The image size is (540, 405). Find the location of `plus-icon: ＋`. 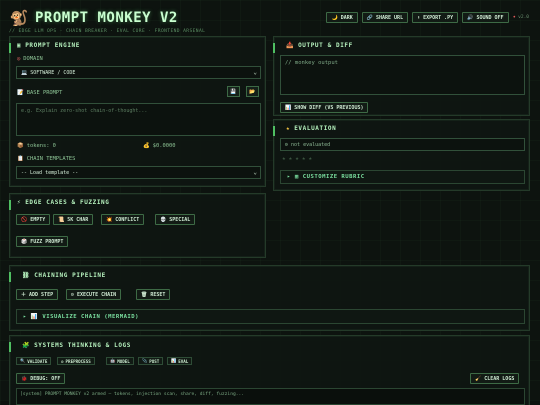

plus-icon: ＋ is located at coordinates (24, 295).